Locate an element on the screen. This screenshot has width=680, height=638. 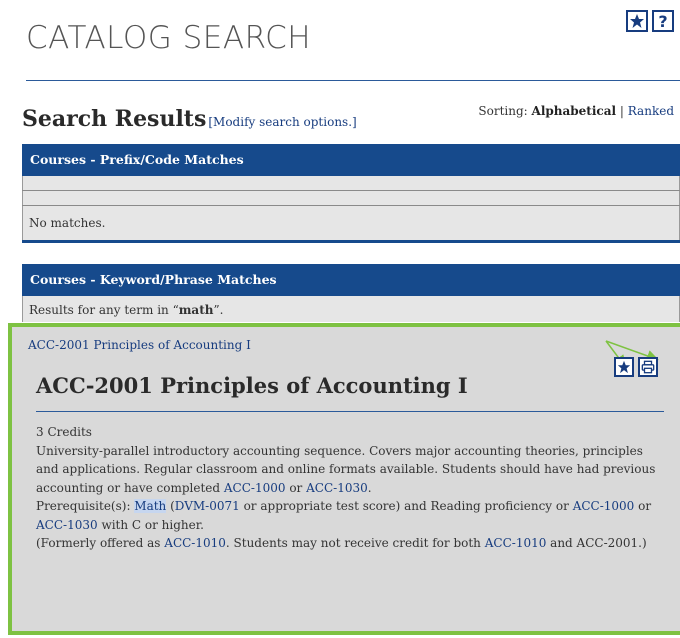
results-heading: Search Results [Modify search options.] is located at coordinates (189, 119).